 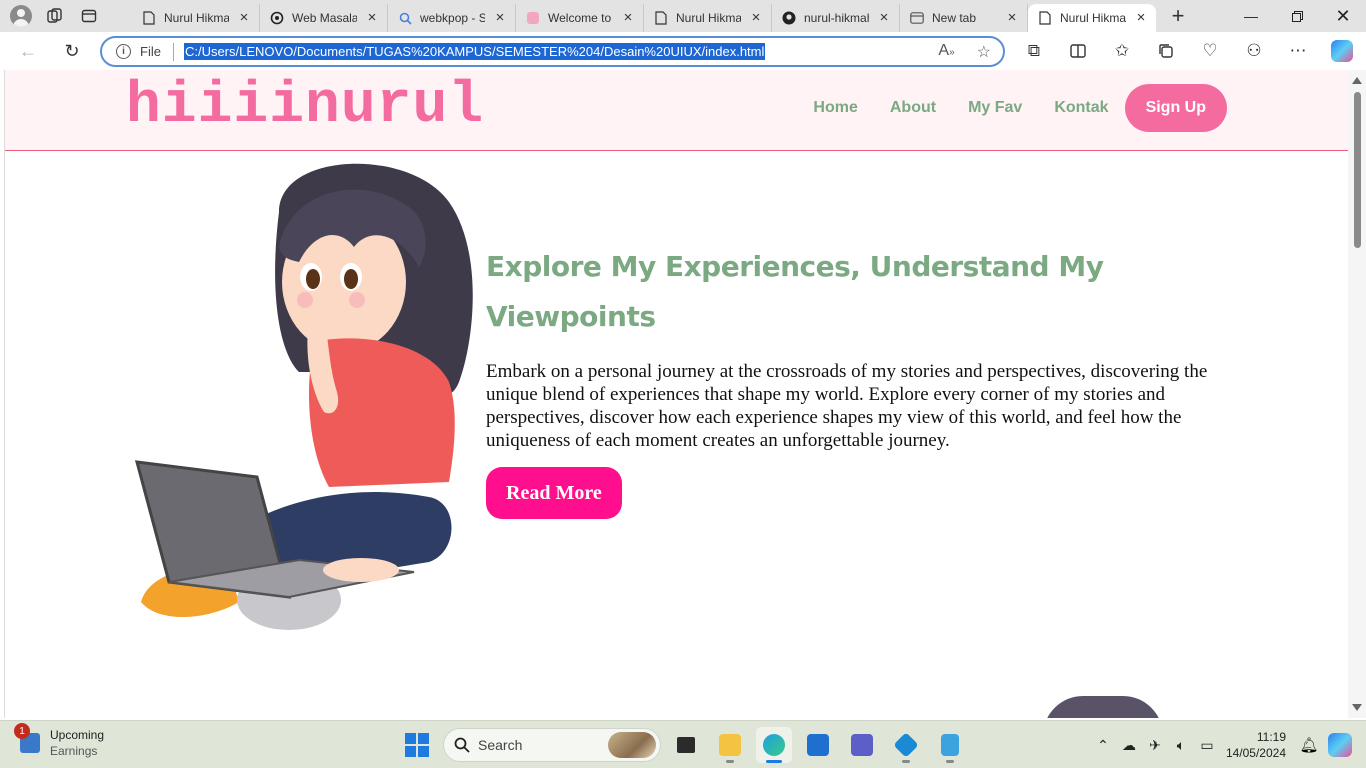 I want to click on refresh-button: ↻, so click(x=72, y=51).